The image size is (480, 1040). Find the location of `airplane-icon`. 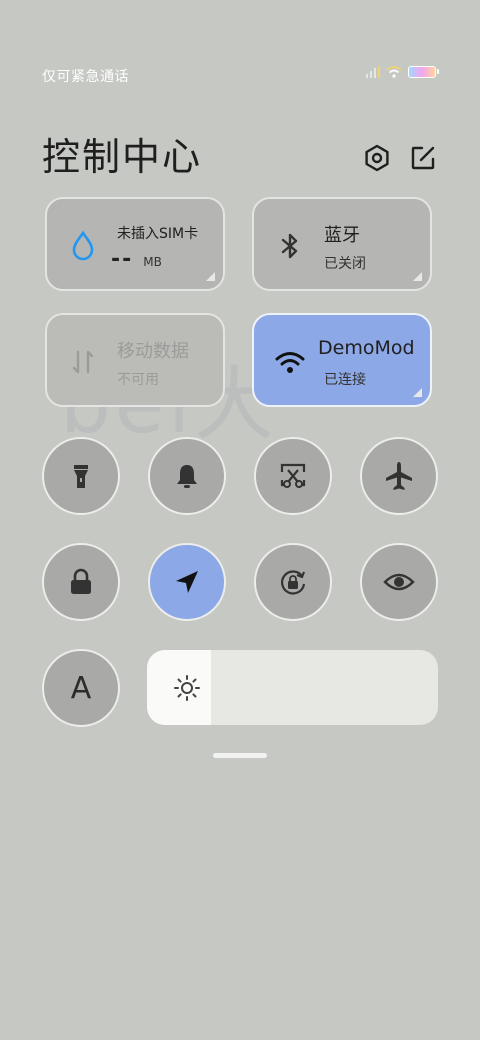

airplane-icon is located at coordinates (399, 476).